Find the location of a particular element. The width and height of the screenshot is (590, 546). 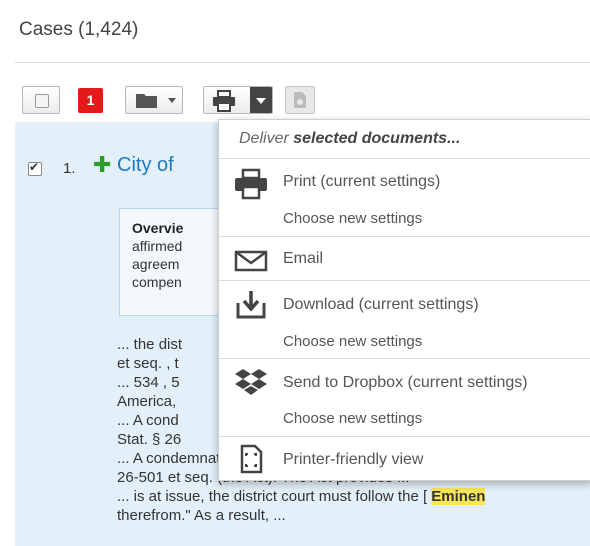

term-highlight: Eminen is located at coordinates (458, 496).